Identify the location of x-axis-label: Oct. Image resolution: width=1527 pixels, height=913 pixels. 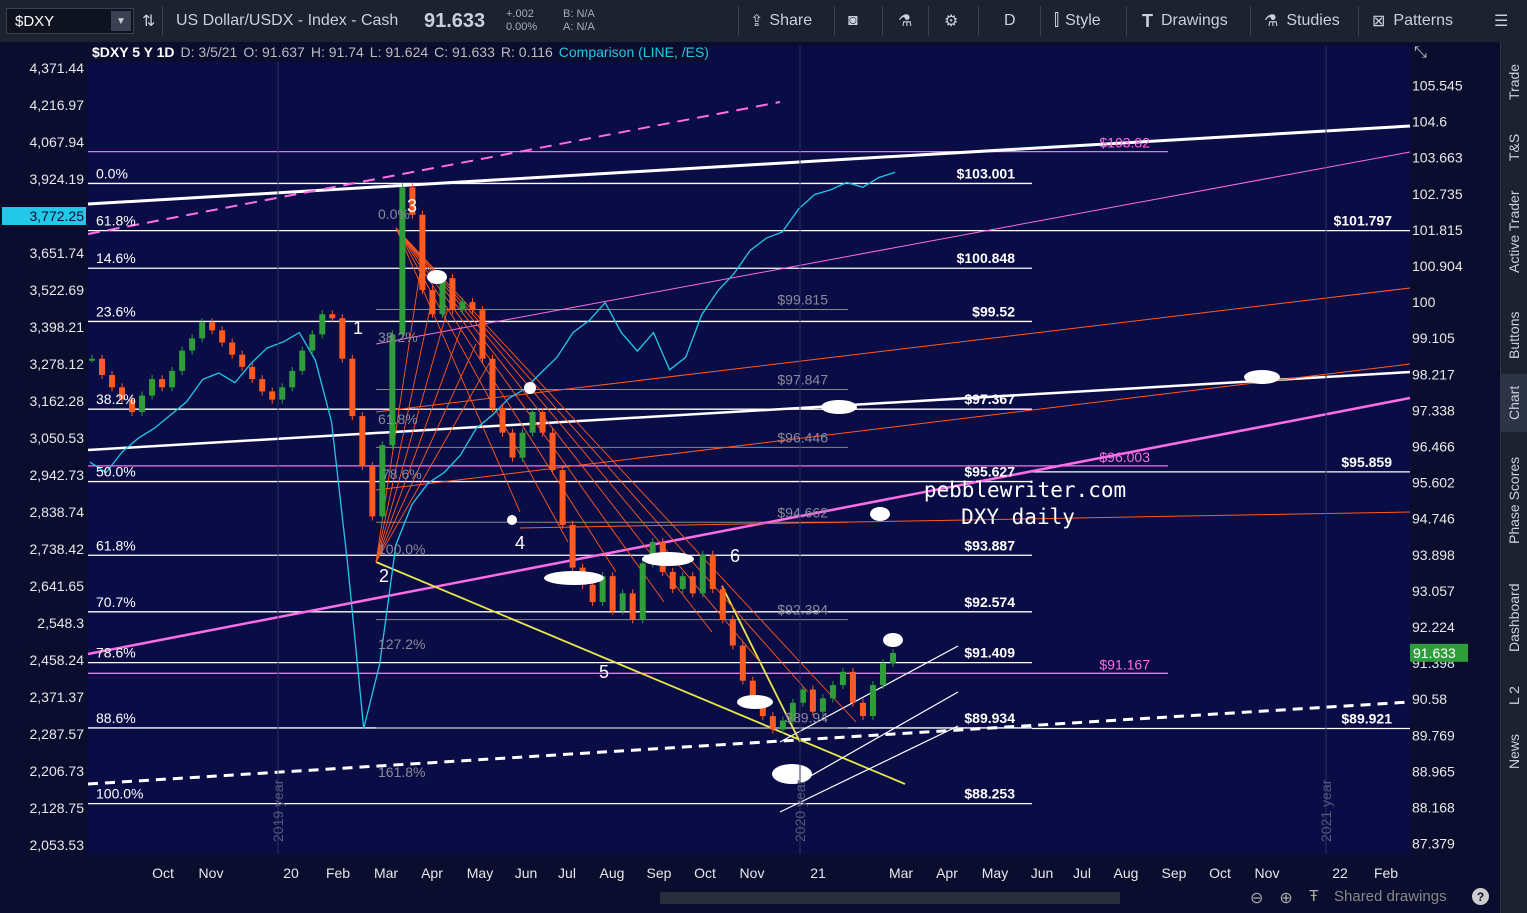
(1220, 873).